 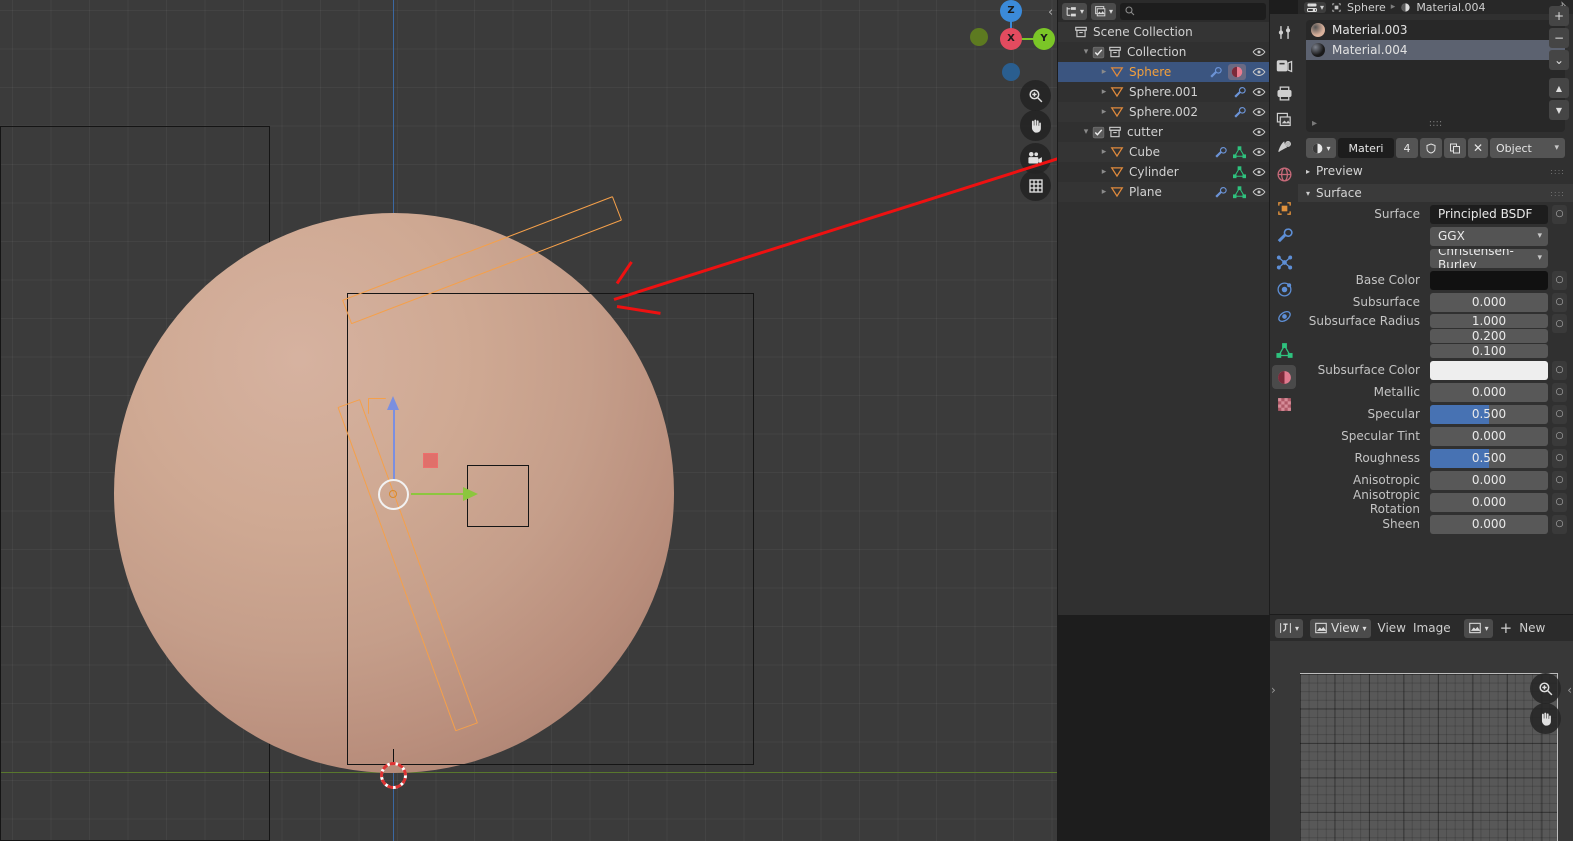 What do you see at coordinates (1435, 171) in the screenshot?
I see `panel-header-preview: ▸ Preview ::::` at bounding box center [1435, 171].